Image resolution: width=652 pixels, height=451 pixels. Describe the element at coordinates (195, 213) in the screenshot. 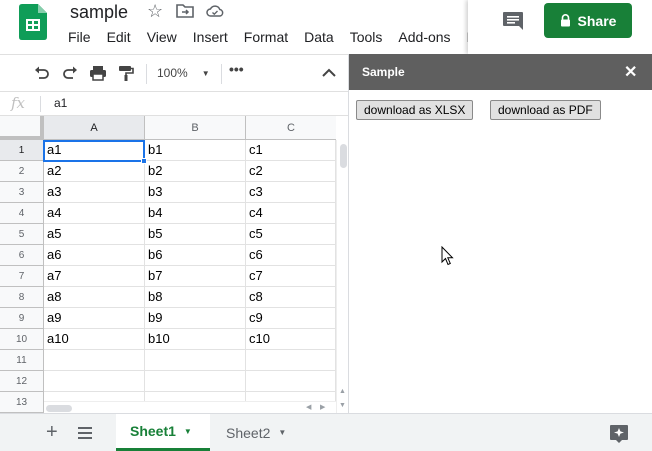

I see `cell-b4: b4` at that location.